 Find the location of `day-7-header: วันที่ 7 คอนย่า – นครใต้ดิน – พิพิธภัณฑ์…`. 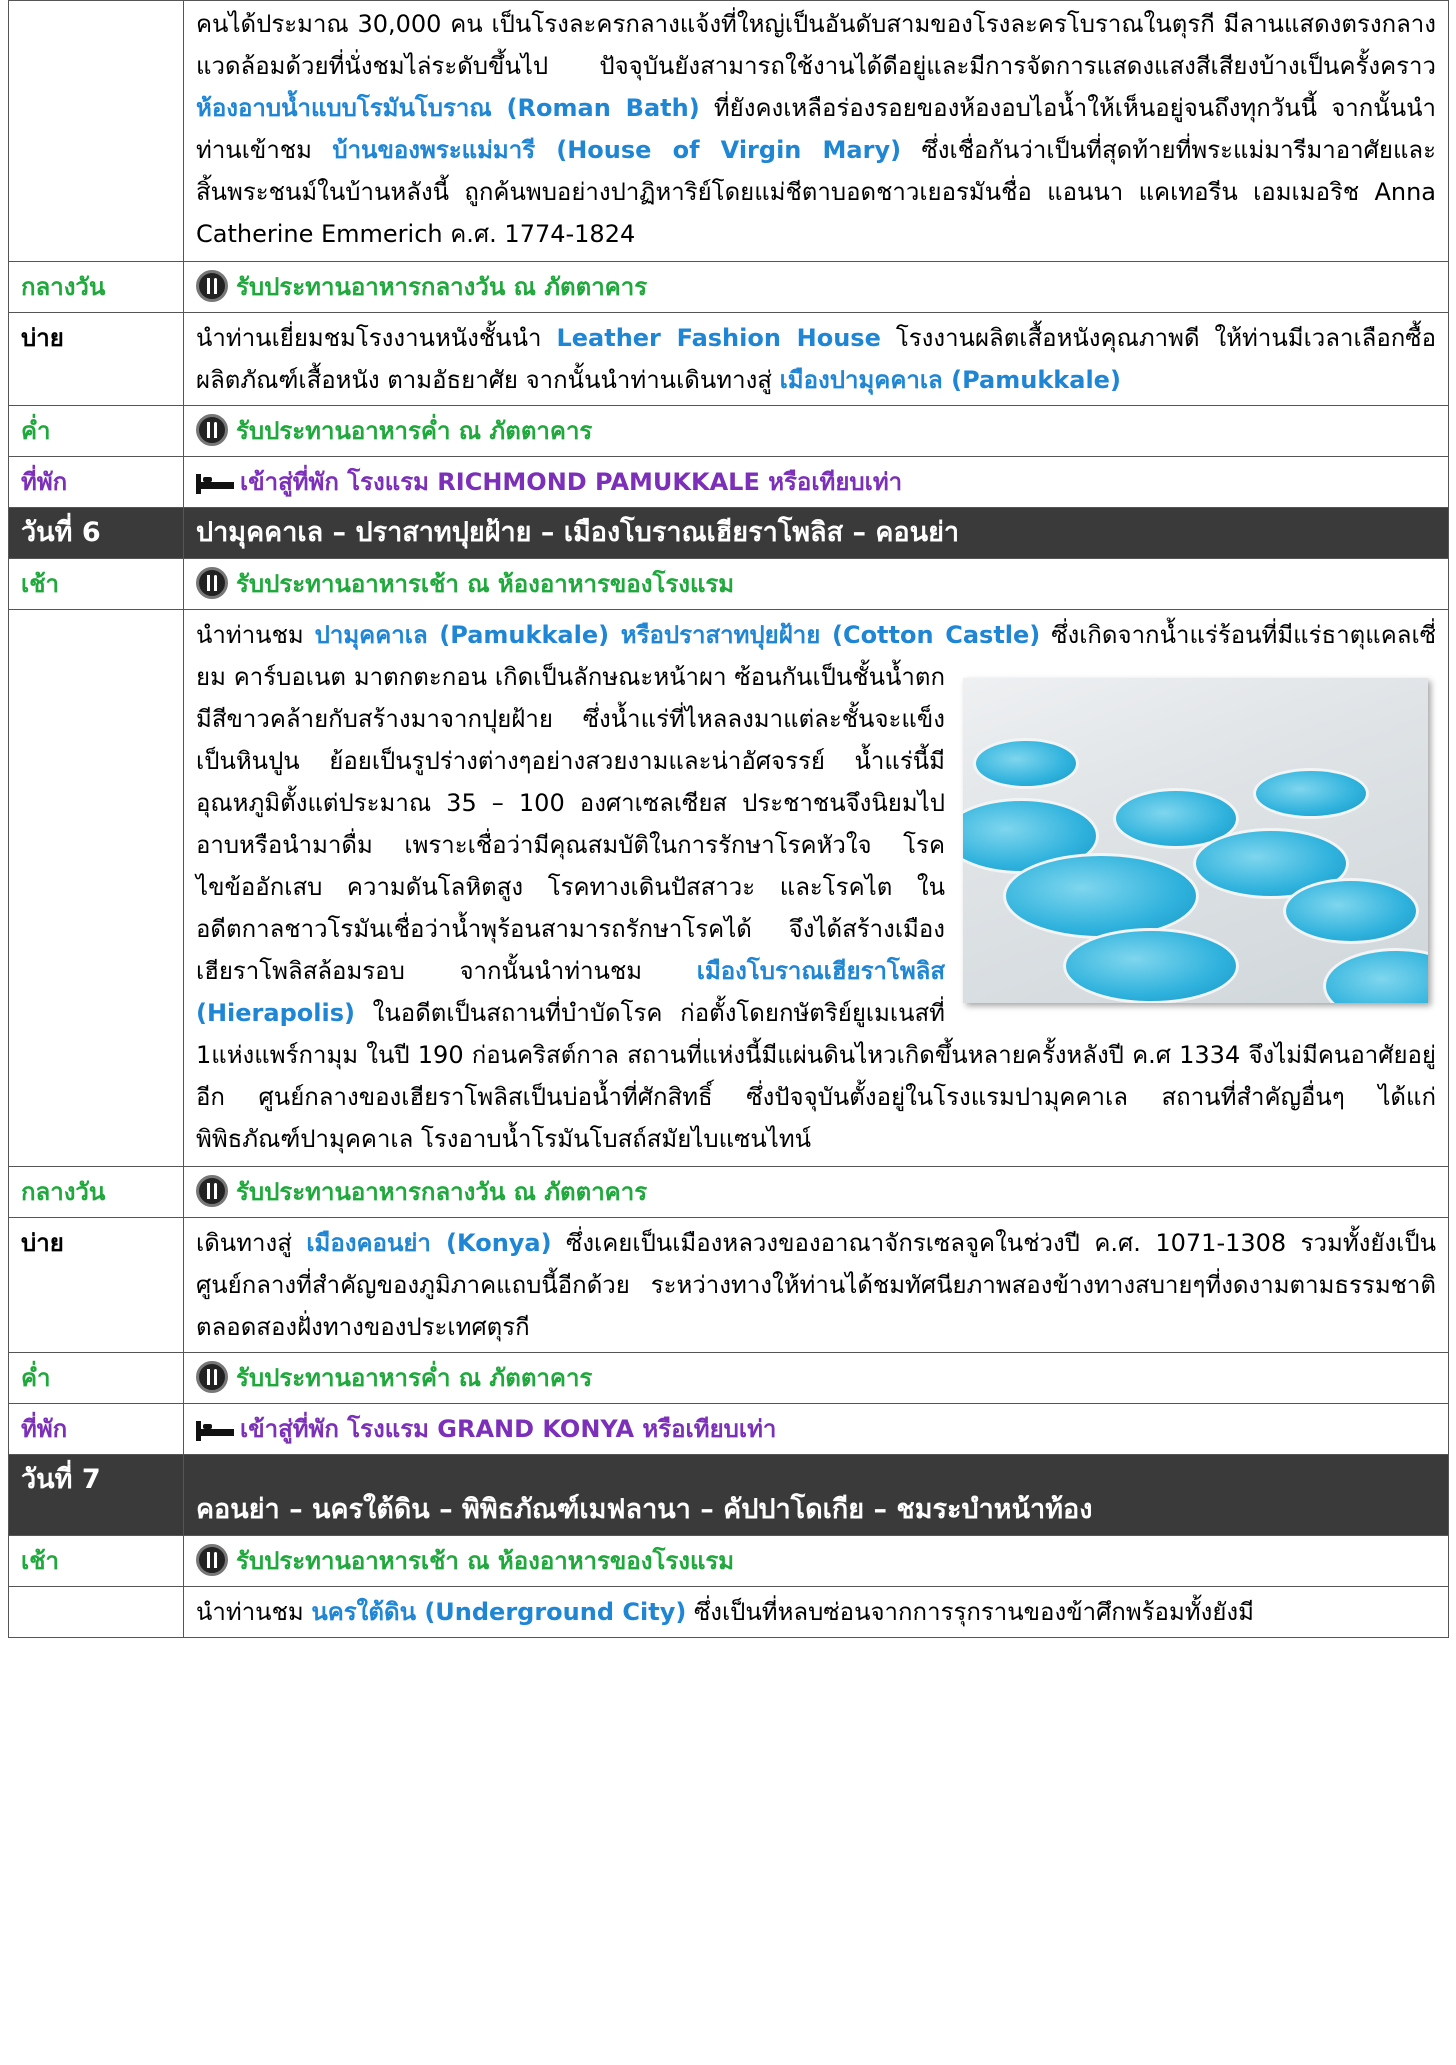

day-7-header: วันที่ 7 คอนย่า – นครใต้ดิน – พิพิธภัณฑ์… is located at coordinates (728, 1495).